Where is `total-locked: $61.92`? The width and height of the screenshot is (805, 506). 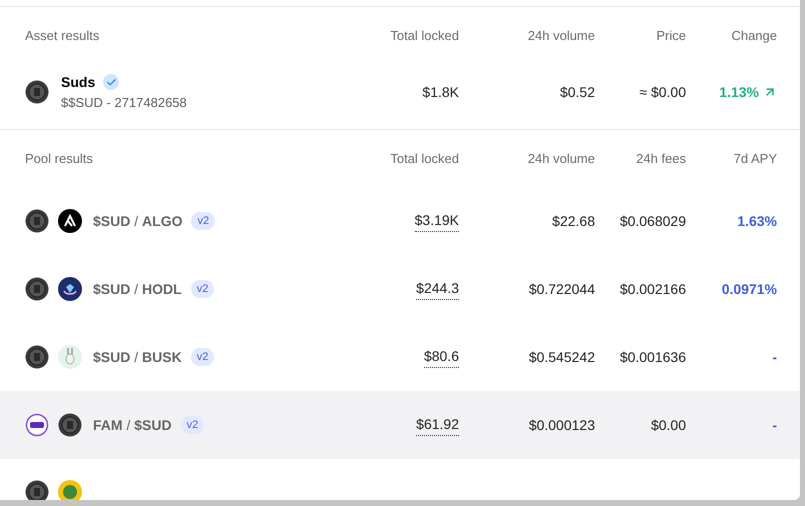 total-locked: $61.92 is located at coordinates (437, 425).